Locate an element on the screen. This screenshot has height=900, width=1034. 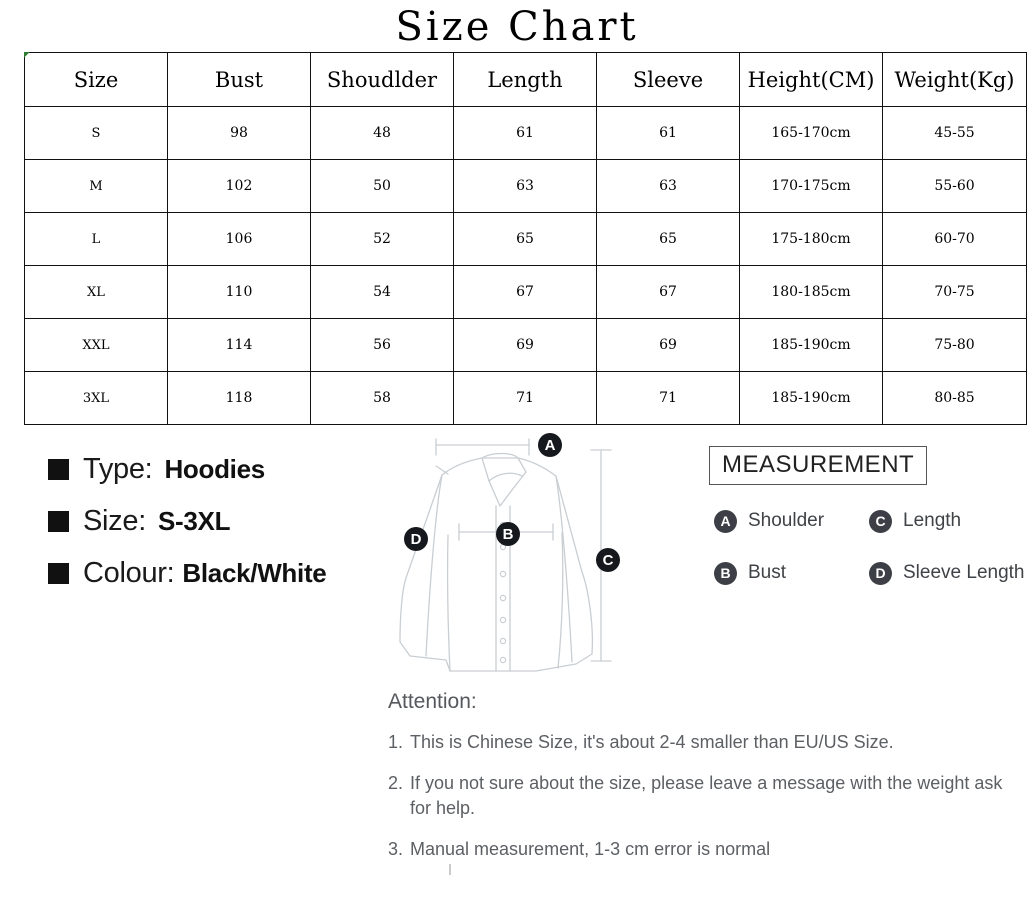
cell-shoulder: 48 is located at coordinates (382, 133).